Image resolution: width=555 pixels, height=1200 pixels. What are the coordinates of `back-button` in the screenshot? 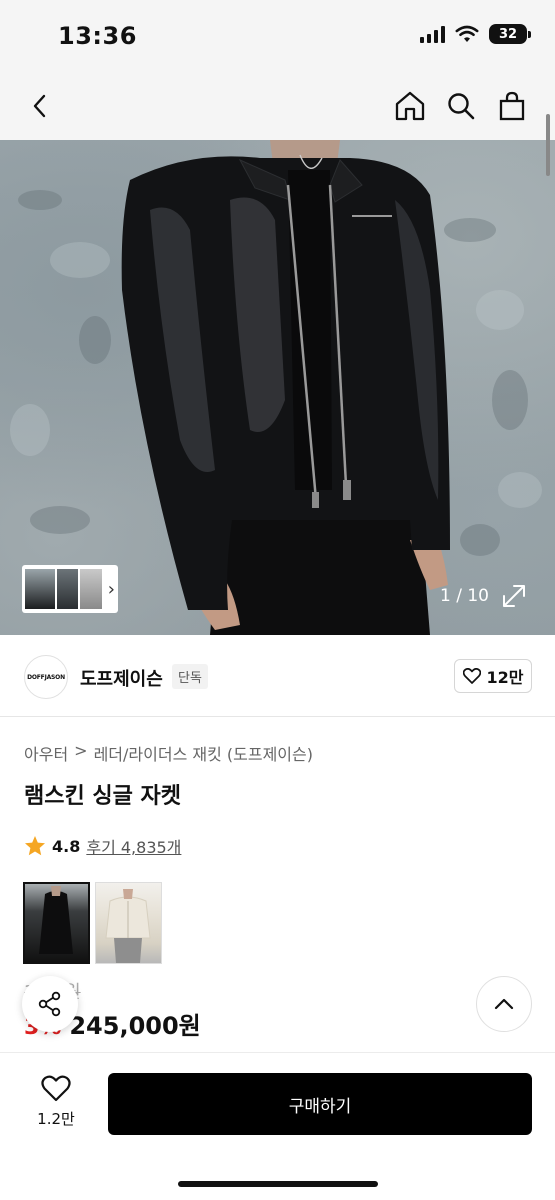 It's located at (40, 106).